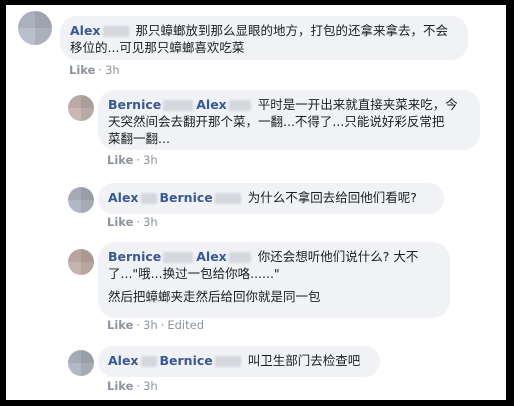  Describe the element at coordinates (357, 104) in the screenshot. I see `comment-text: 平时是一开出来就直接夹菜来吃，今` at that location.